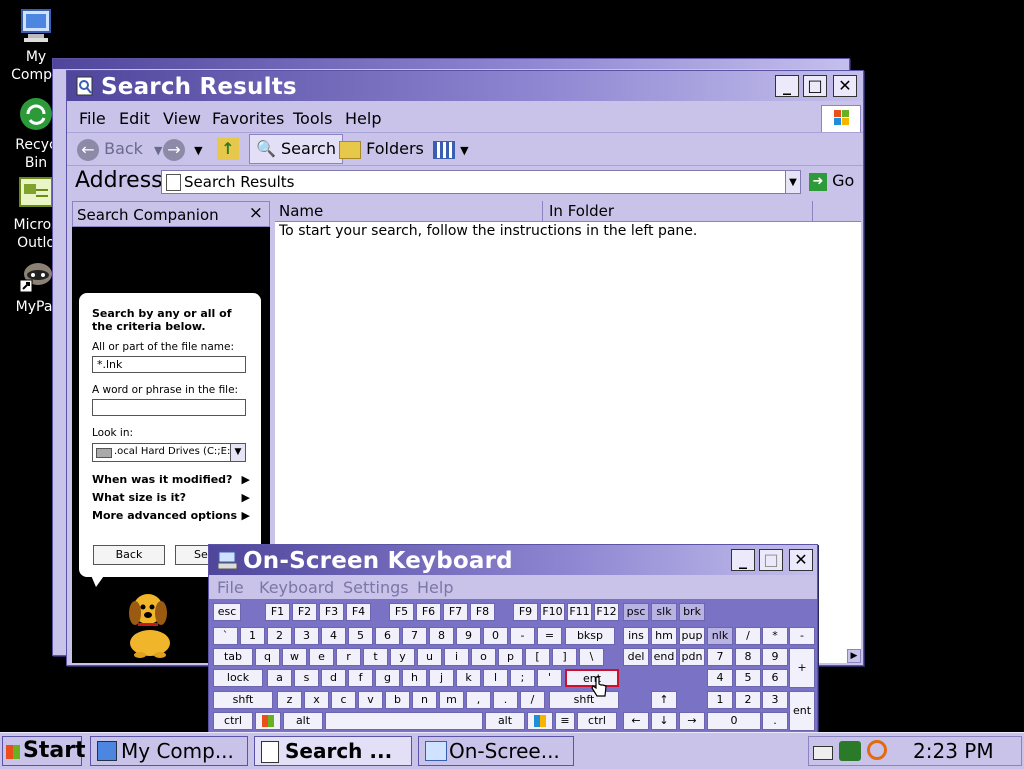  Describe the element at coordinates (169, 407) in the screenshot. I see `phrase-input` at that location.